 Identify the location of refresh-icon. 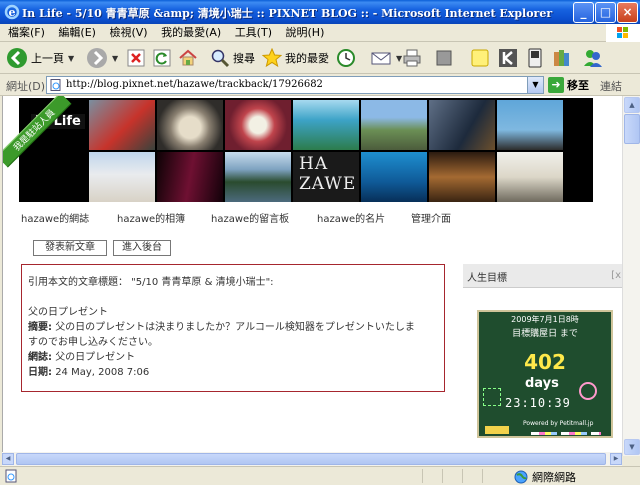
(162, 58).